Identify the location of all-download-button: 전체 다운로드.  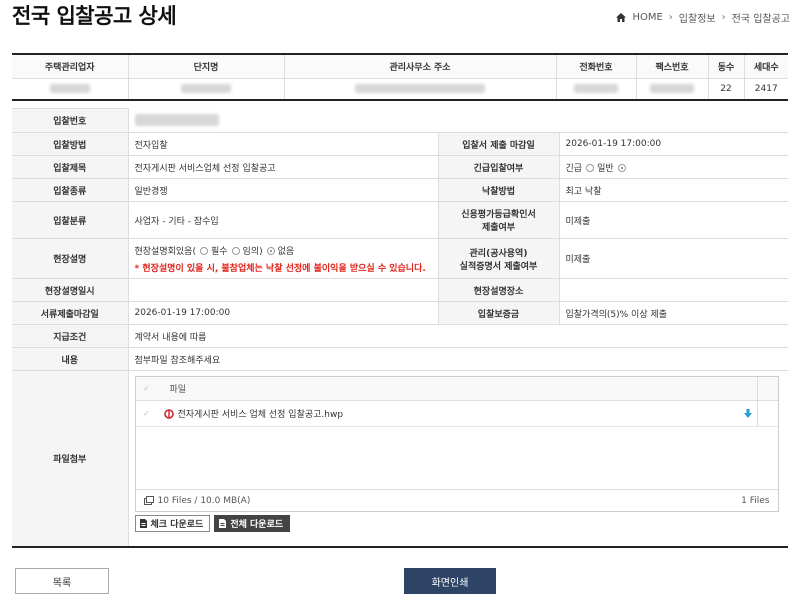
(252, 523).